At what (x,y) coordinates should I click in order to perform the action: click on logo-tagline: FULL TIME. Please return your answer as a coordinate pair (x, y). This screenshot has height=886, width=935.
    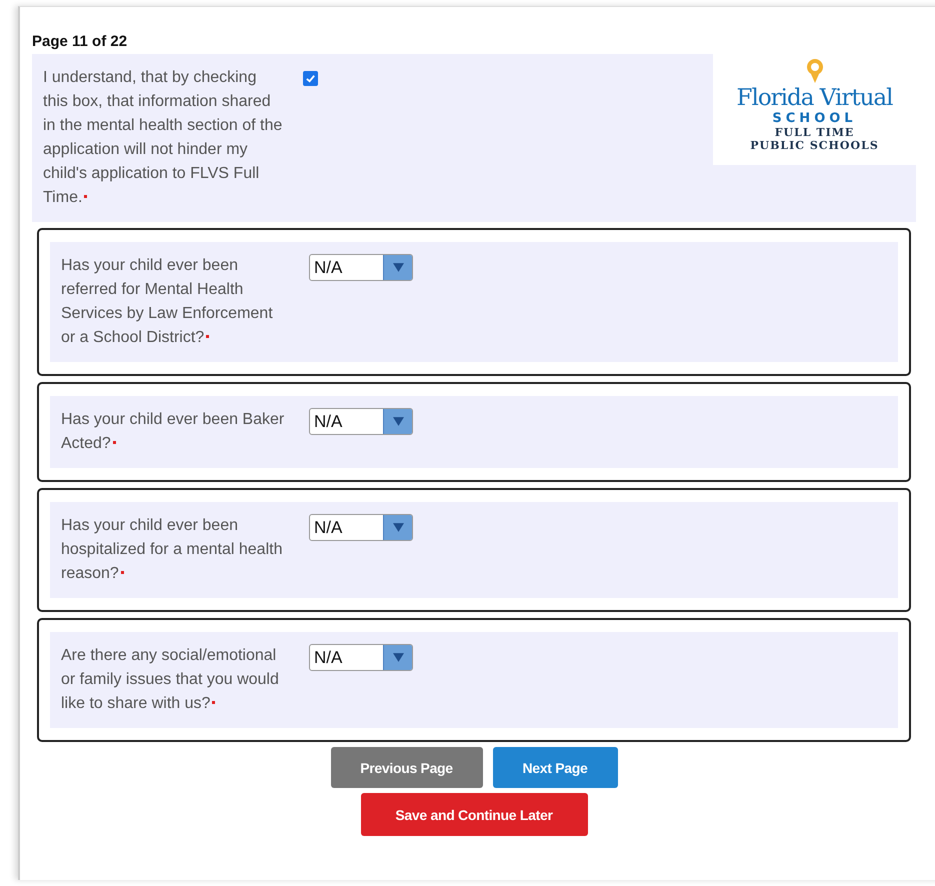
    Looking at the image, I should click on (814, 132).